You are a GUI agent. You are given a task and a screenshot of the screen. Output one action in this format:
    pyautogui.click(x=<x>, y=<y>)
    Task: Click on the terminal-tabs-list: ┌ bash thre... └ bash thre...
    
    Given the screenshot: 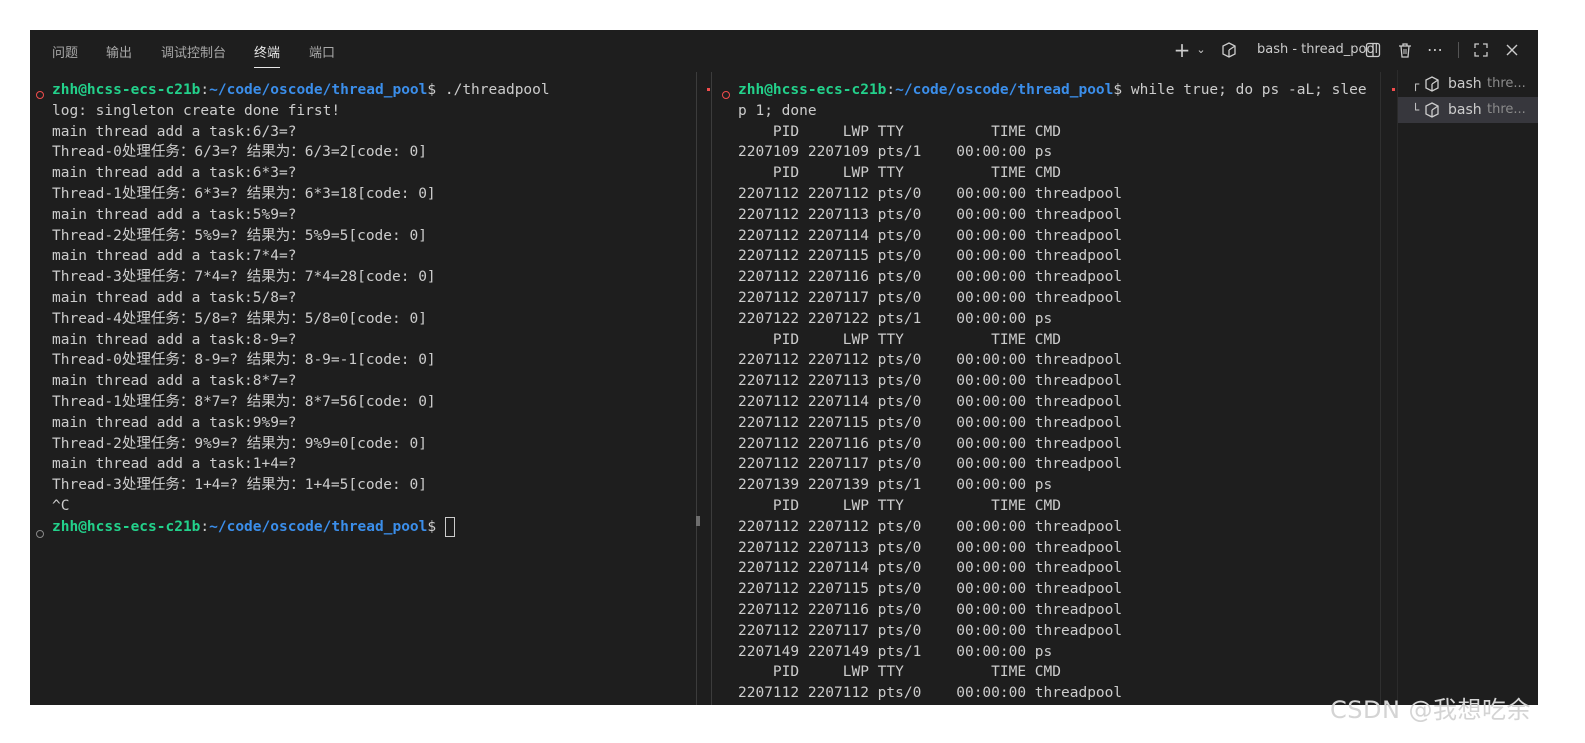 What is the action you would take?
    pyautogui.click(x=1467, y=387)
    